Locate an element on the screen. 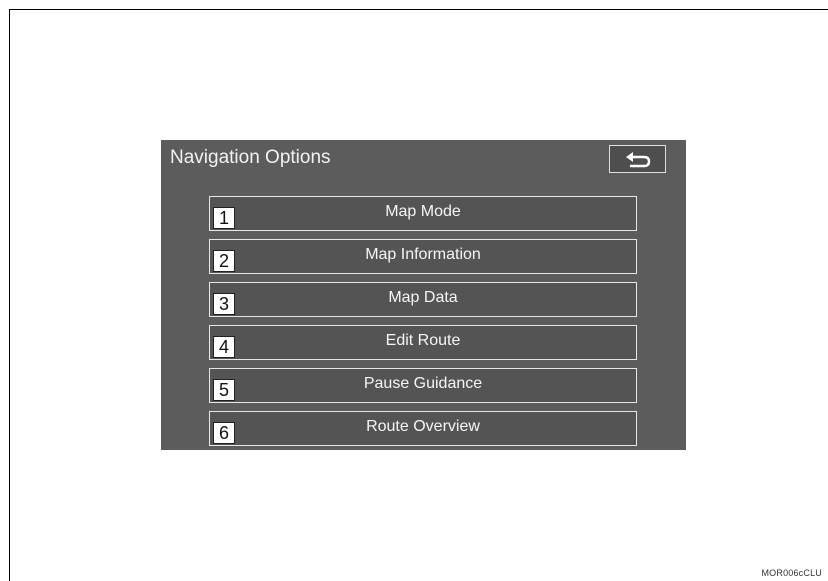 The image size is (828, 581). route-overview-button: 6 Route Overview is located at coordinates (423, 428).